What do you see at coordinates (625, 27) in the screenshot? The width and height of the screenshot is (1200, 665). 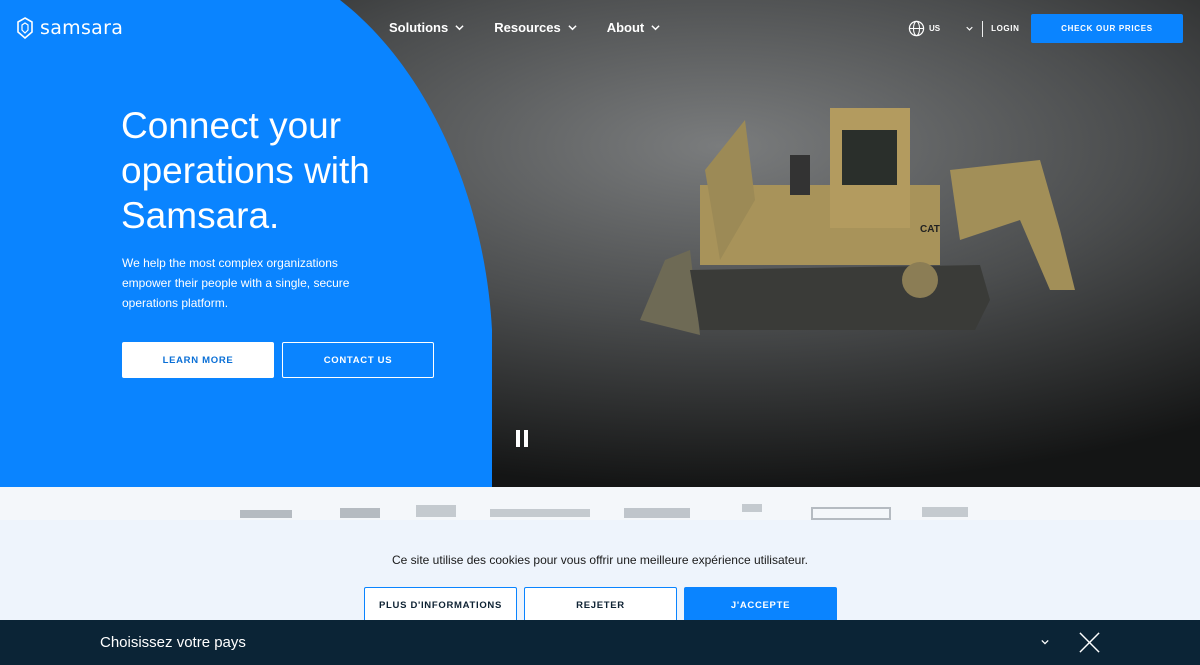 I see `nav-about-label: About` at bounding box center [625, 27].